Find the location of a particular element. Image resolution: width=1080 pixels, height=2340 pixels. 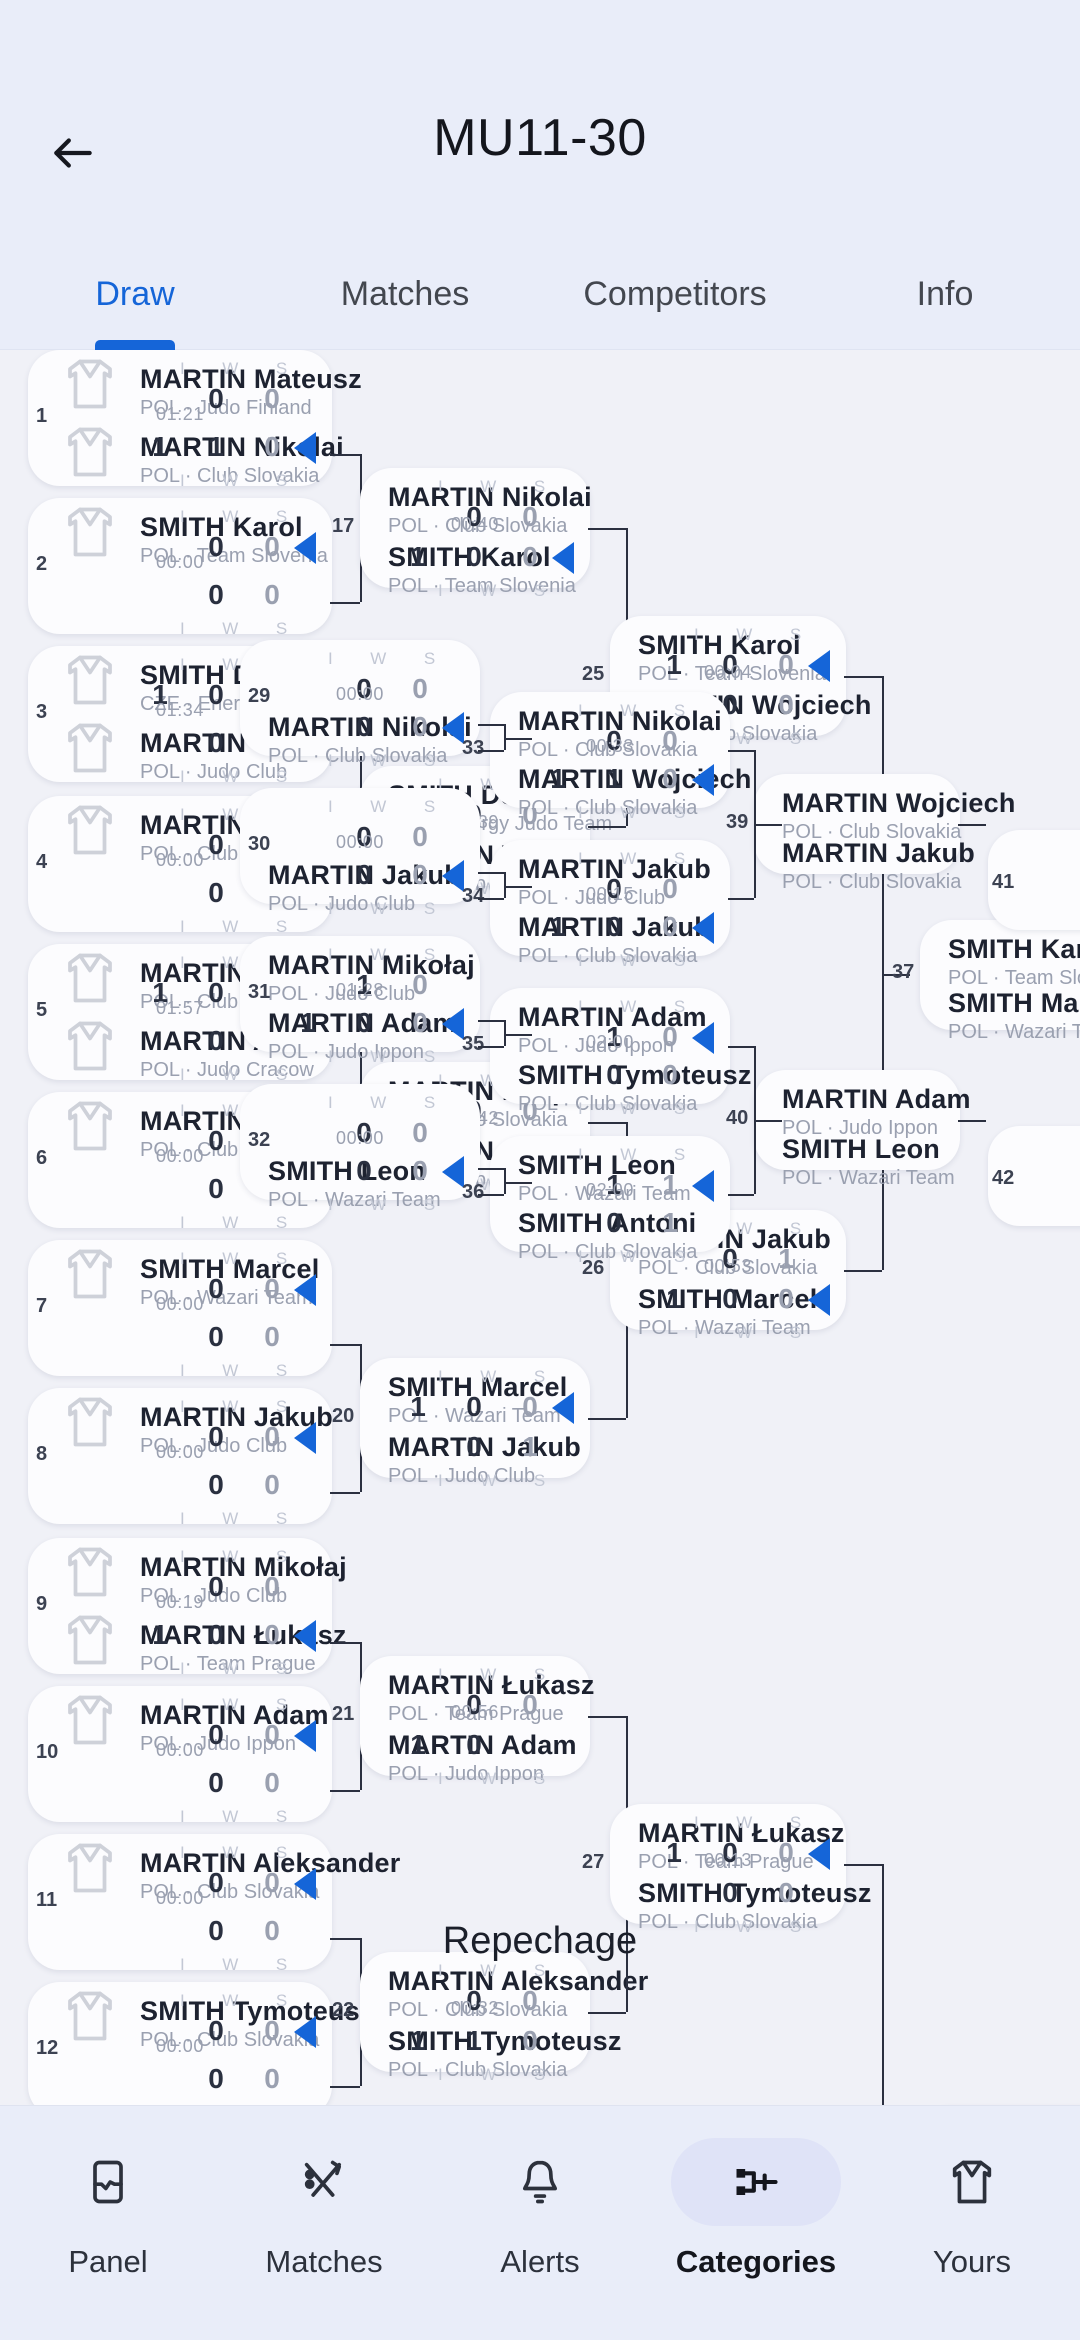

match-slot-bottom: SMITH Marcel POL · Wazari Team 1 0 0 I W S is located at coordinates (728, 1306).